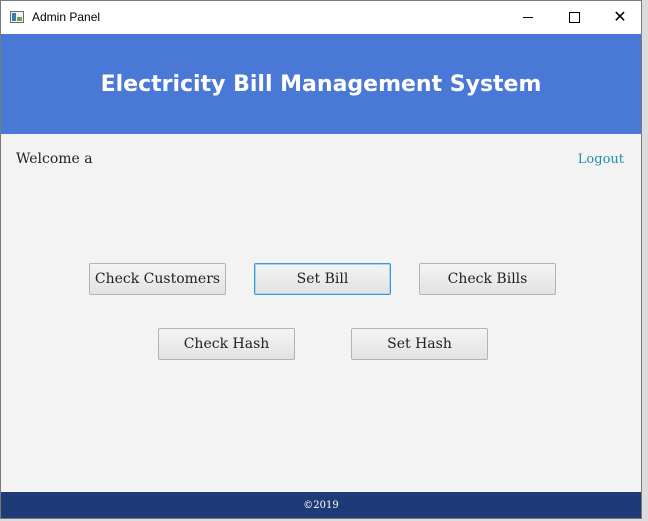  What do you see at coordinates (157, 279) in the screenshot?
I see `check-customers-button: Check Customers` at bounding box center [157, 279].